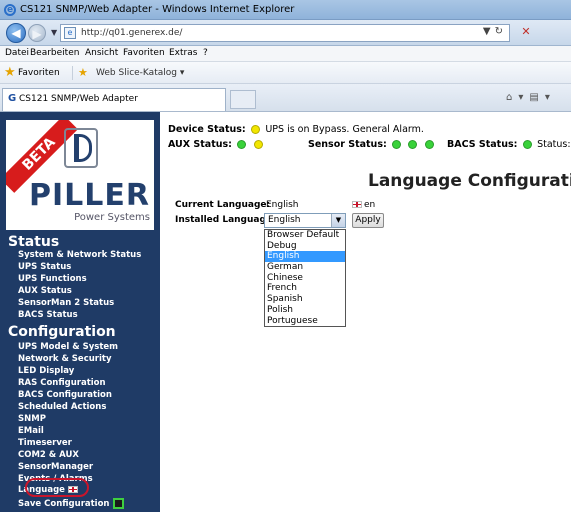 The height and width of the screenshot is (512, 571). I want to click on browser-tab-active: G CS121 SNMP/Web Adapter, so click(114, 99).